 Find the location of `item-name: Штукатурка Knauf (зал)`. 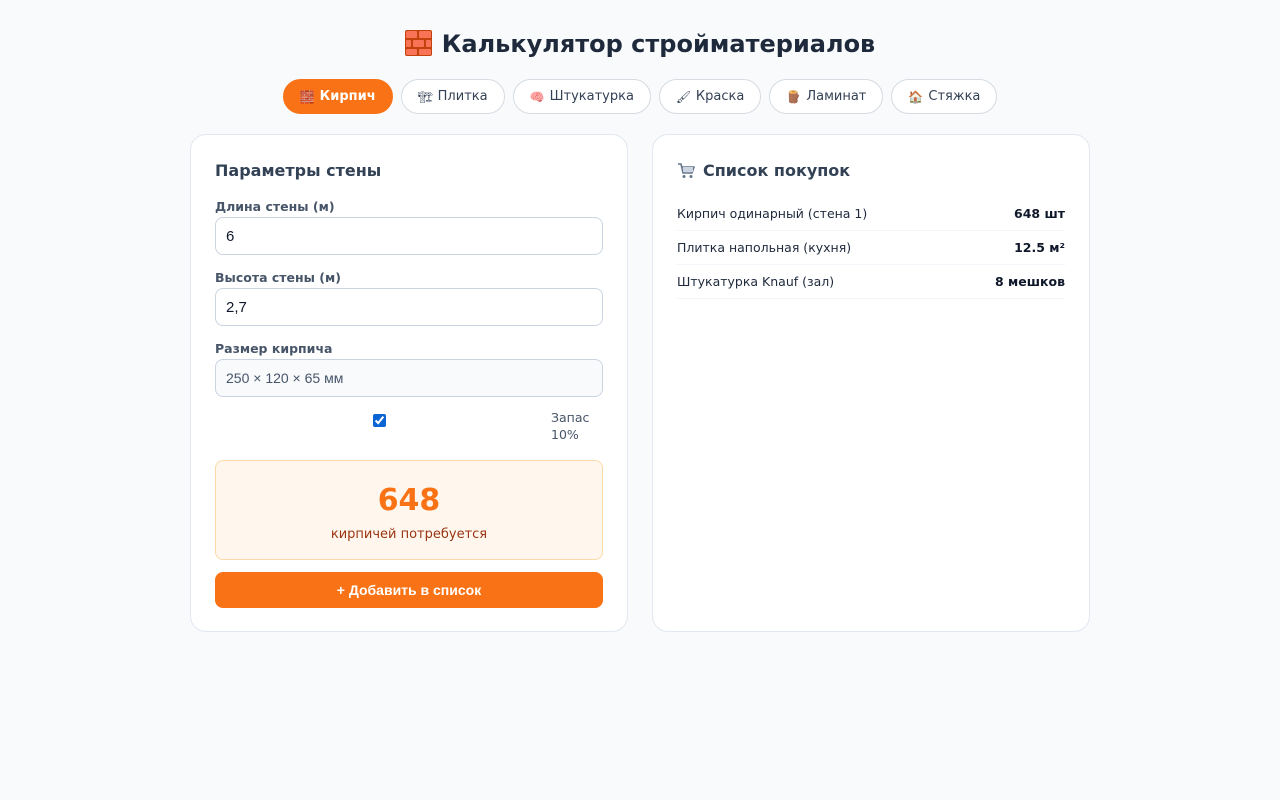

item-name: Штукатурка Knauf (зал) is located at coordinates (756, 281).